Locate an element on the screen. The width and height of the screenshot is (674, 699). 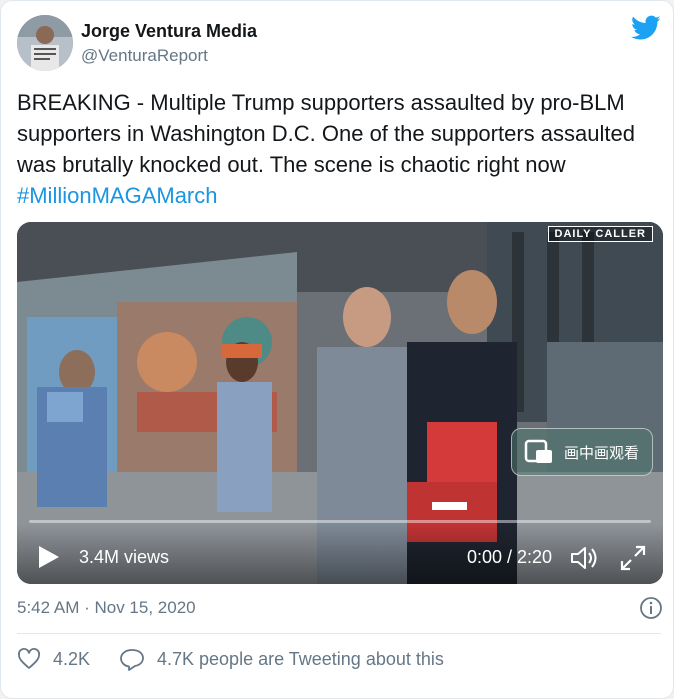
video-progress-bar is located at coordinates (340, 521).